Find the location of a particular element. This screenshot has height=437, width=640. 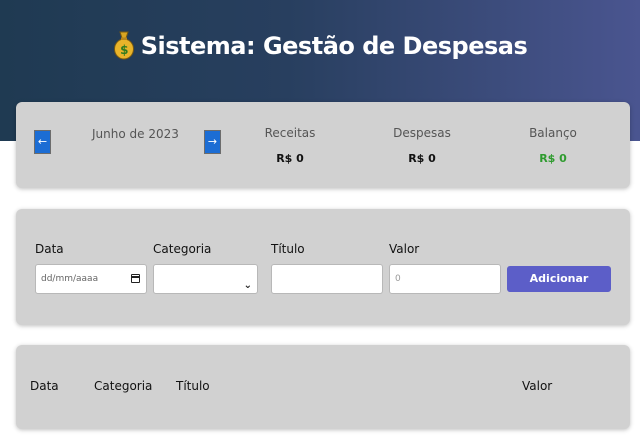

page-title: $ Sistema: Gestão de Despesas is located at coordinates (320, 45).